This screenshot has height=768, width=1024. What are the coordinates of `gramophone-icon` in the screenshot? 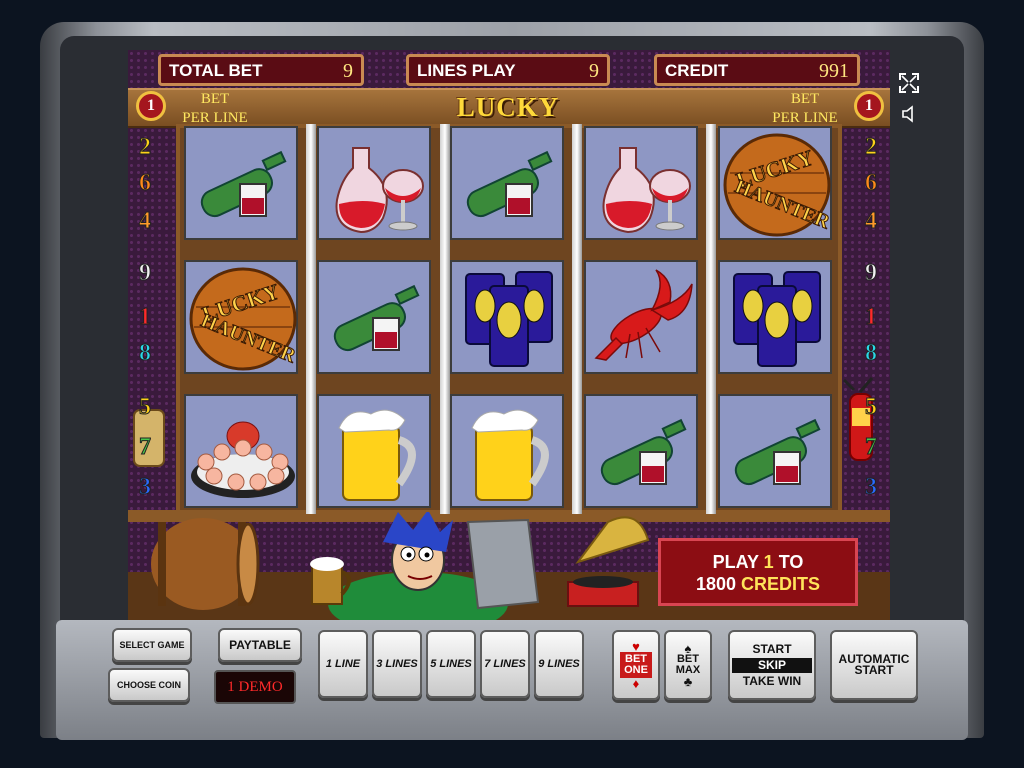 It's located at (608, 561).